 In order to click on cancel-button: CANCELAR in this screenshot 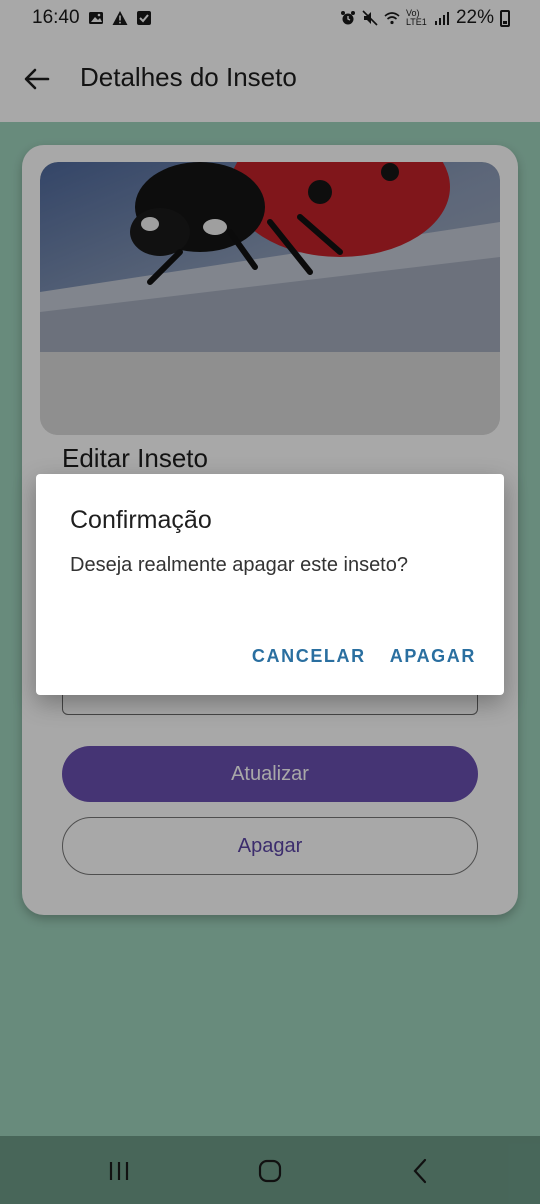, I will do `click(309, 656)`.